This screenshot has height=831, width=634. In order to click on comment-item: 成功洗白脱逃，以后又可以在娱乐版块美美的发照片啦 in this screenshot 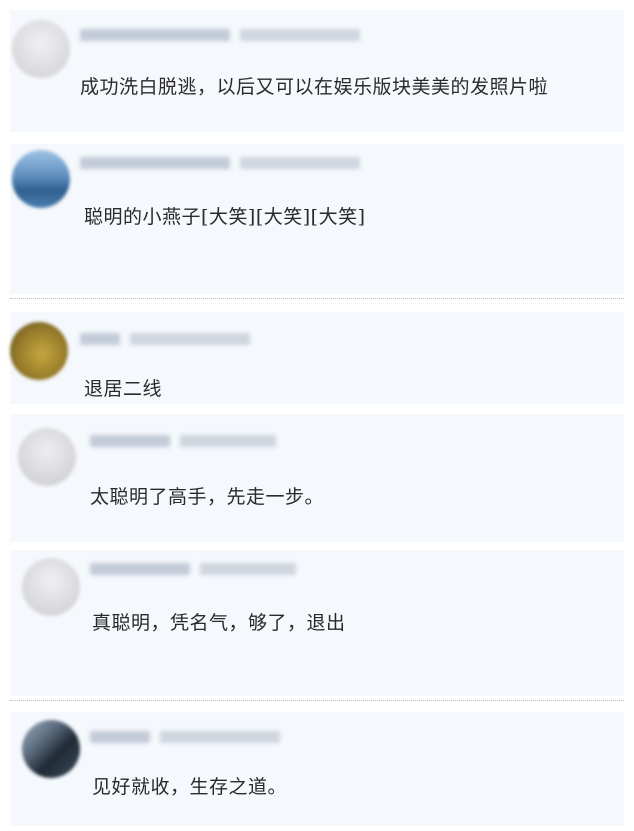, I will do `click(317, 71)`.